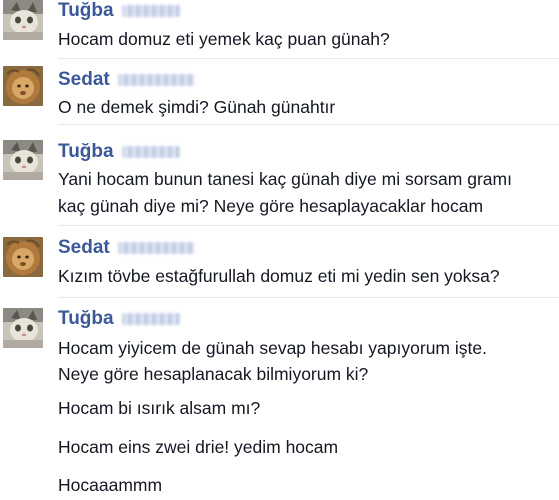  Describe the element at coordinates (197, 107) in the screenshot. I see `message-text: O ne demek şimdi? Günah günahtır` at that location.